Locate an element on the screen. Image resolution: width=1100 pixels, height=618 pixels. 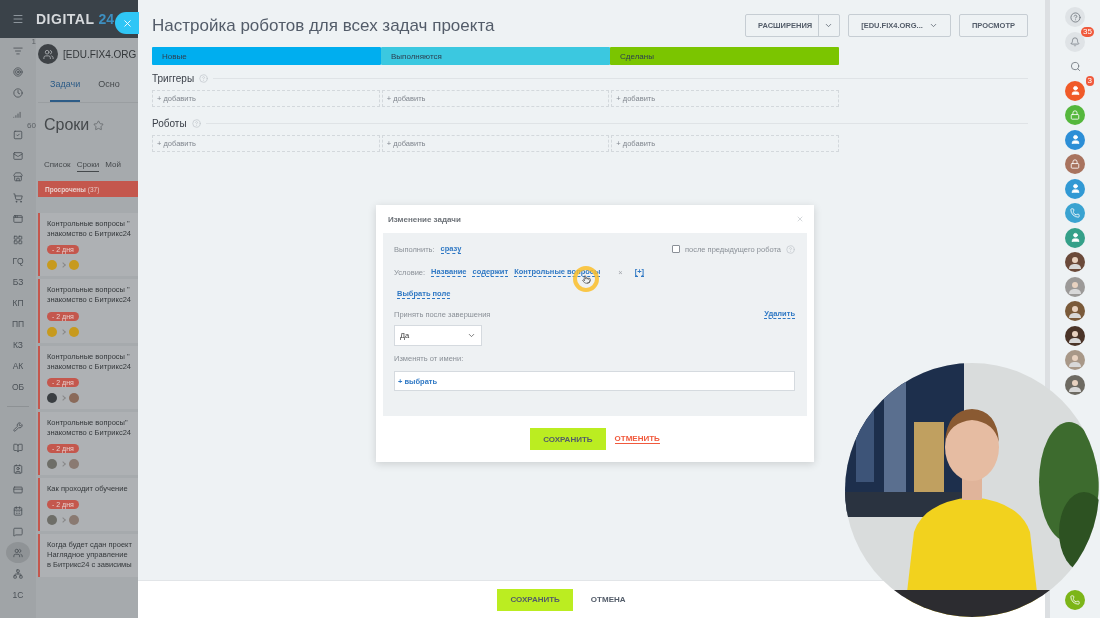
menu-item: БЗ is located at coordinates (18, 281).